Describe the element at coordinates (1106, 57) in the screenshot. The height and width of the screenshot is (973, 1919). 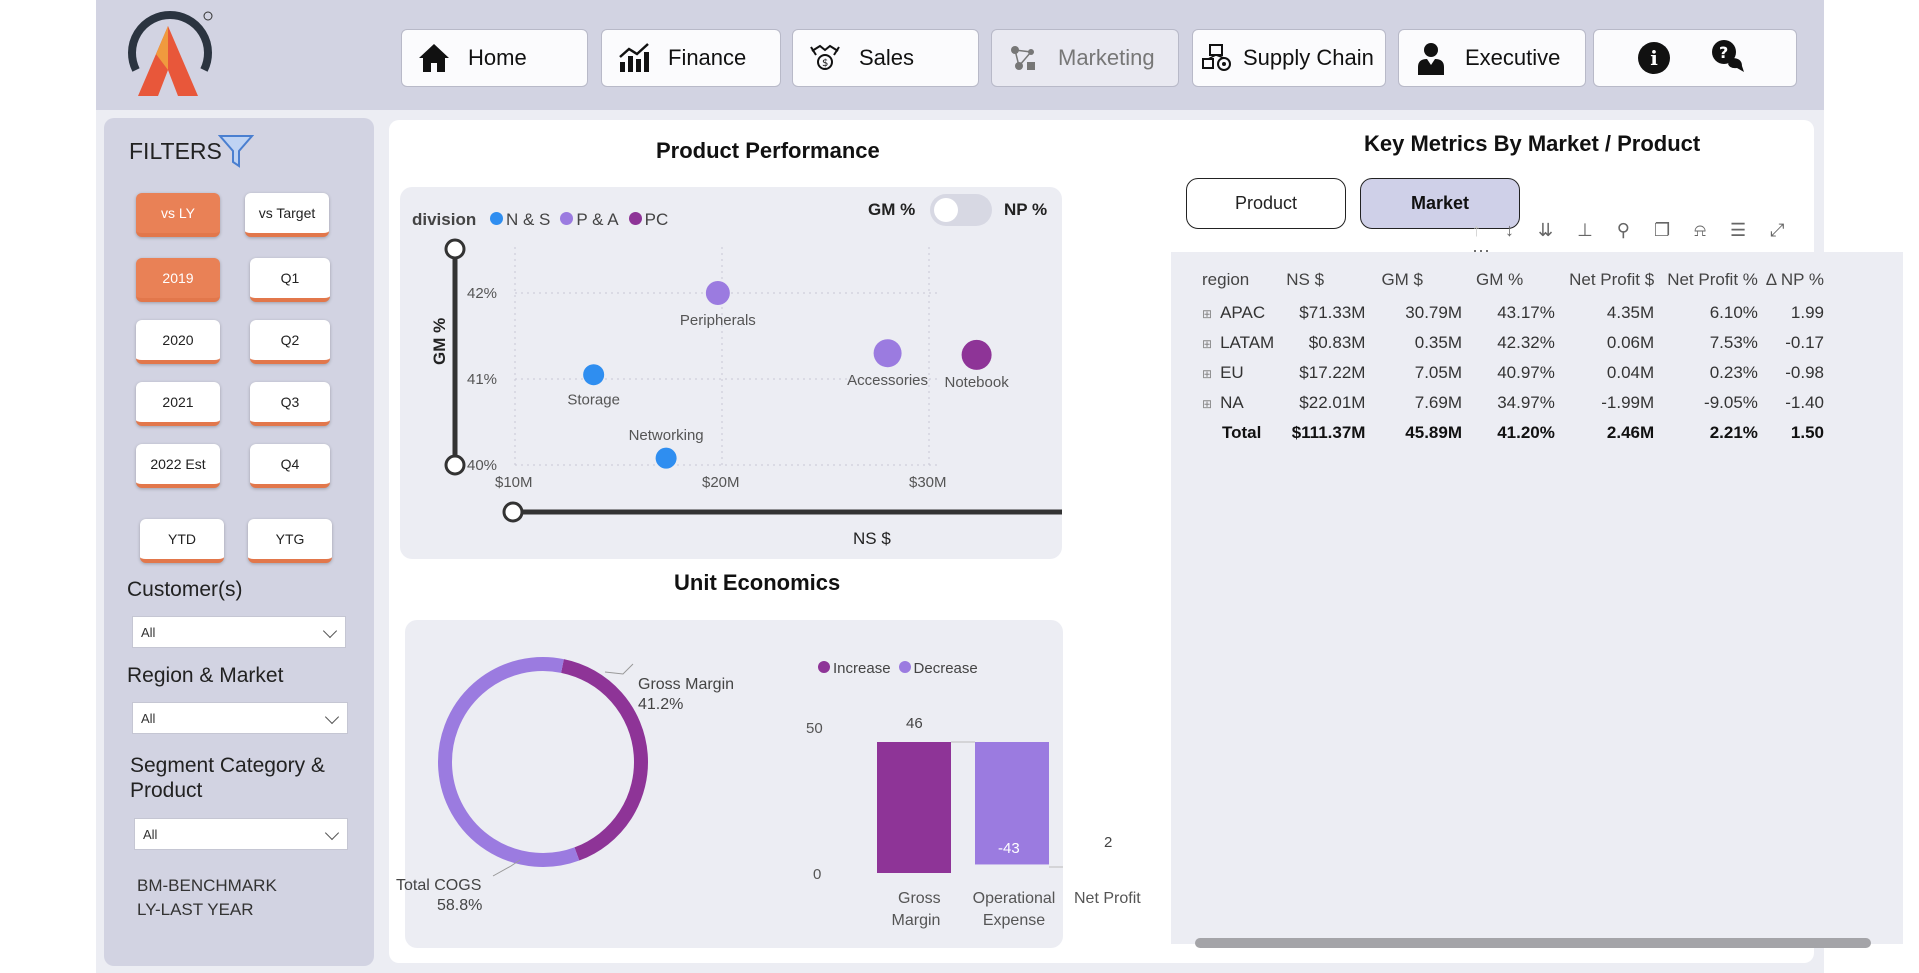
I see `nav-marketing-label: Marketing` at that location.